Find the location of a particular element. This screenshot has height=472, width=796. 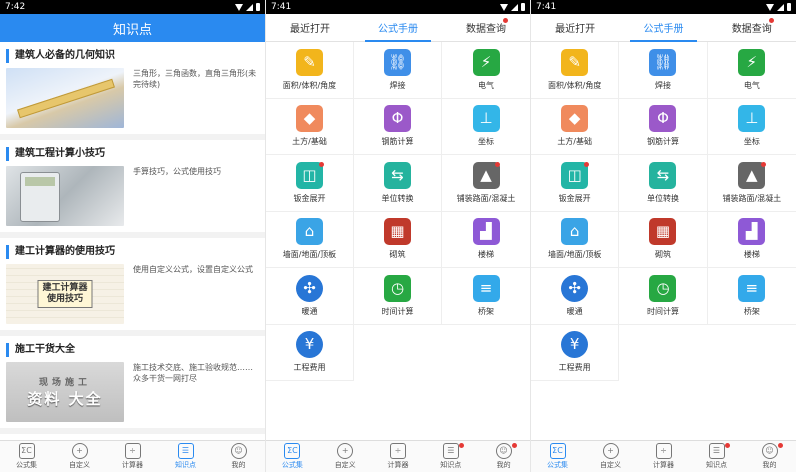

formula-item-label: 楼梯 is located at coordinates (751, 255).